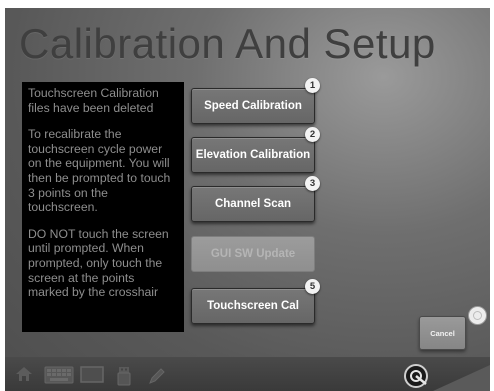  I want to click on gui-sw-update-button: GUI SW Update, so click(253, 254).